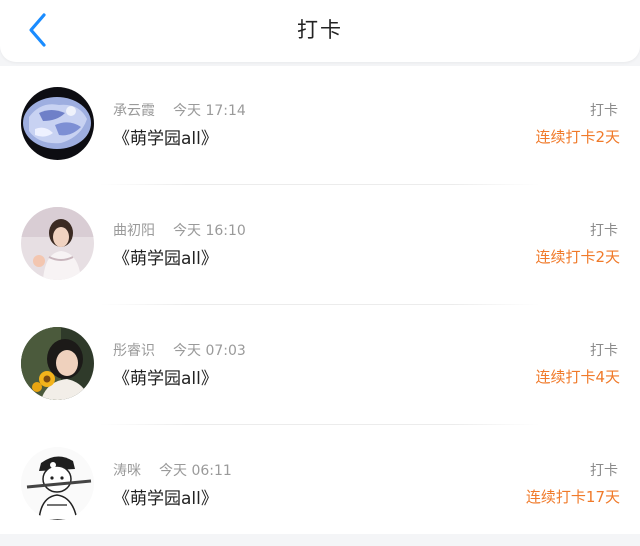 This screenshot has width=640, height=546. What do you see at coordinates (195, 471) in the screenshot?
I see `entry-time: 今天 06:11` at bounding box center [195, 471].